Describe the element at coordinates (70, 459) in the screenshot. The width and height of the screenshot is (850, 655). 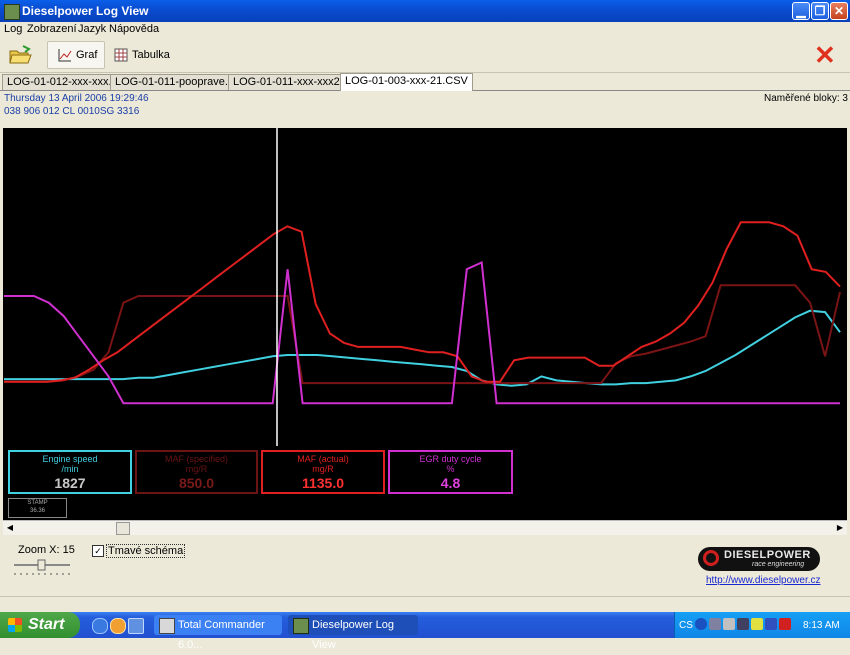
I see `gauge-name: Engine speed` at that location.